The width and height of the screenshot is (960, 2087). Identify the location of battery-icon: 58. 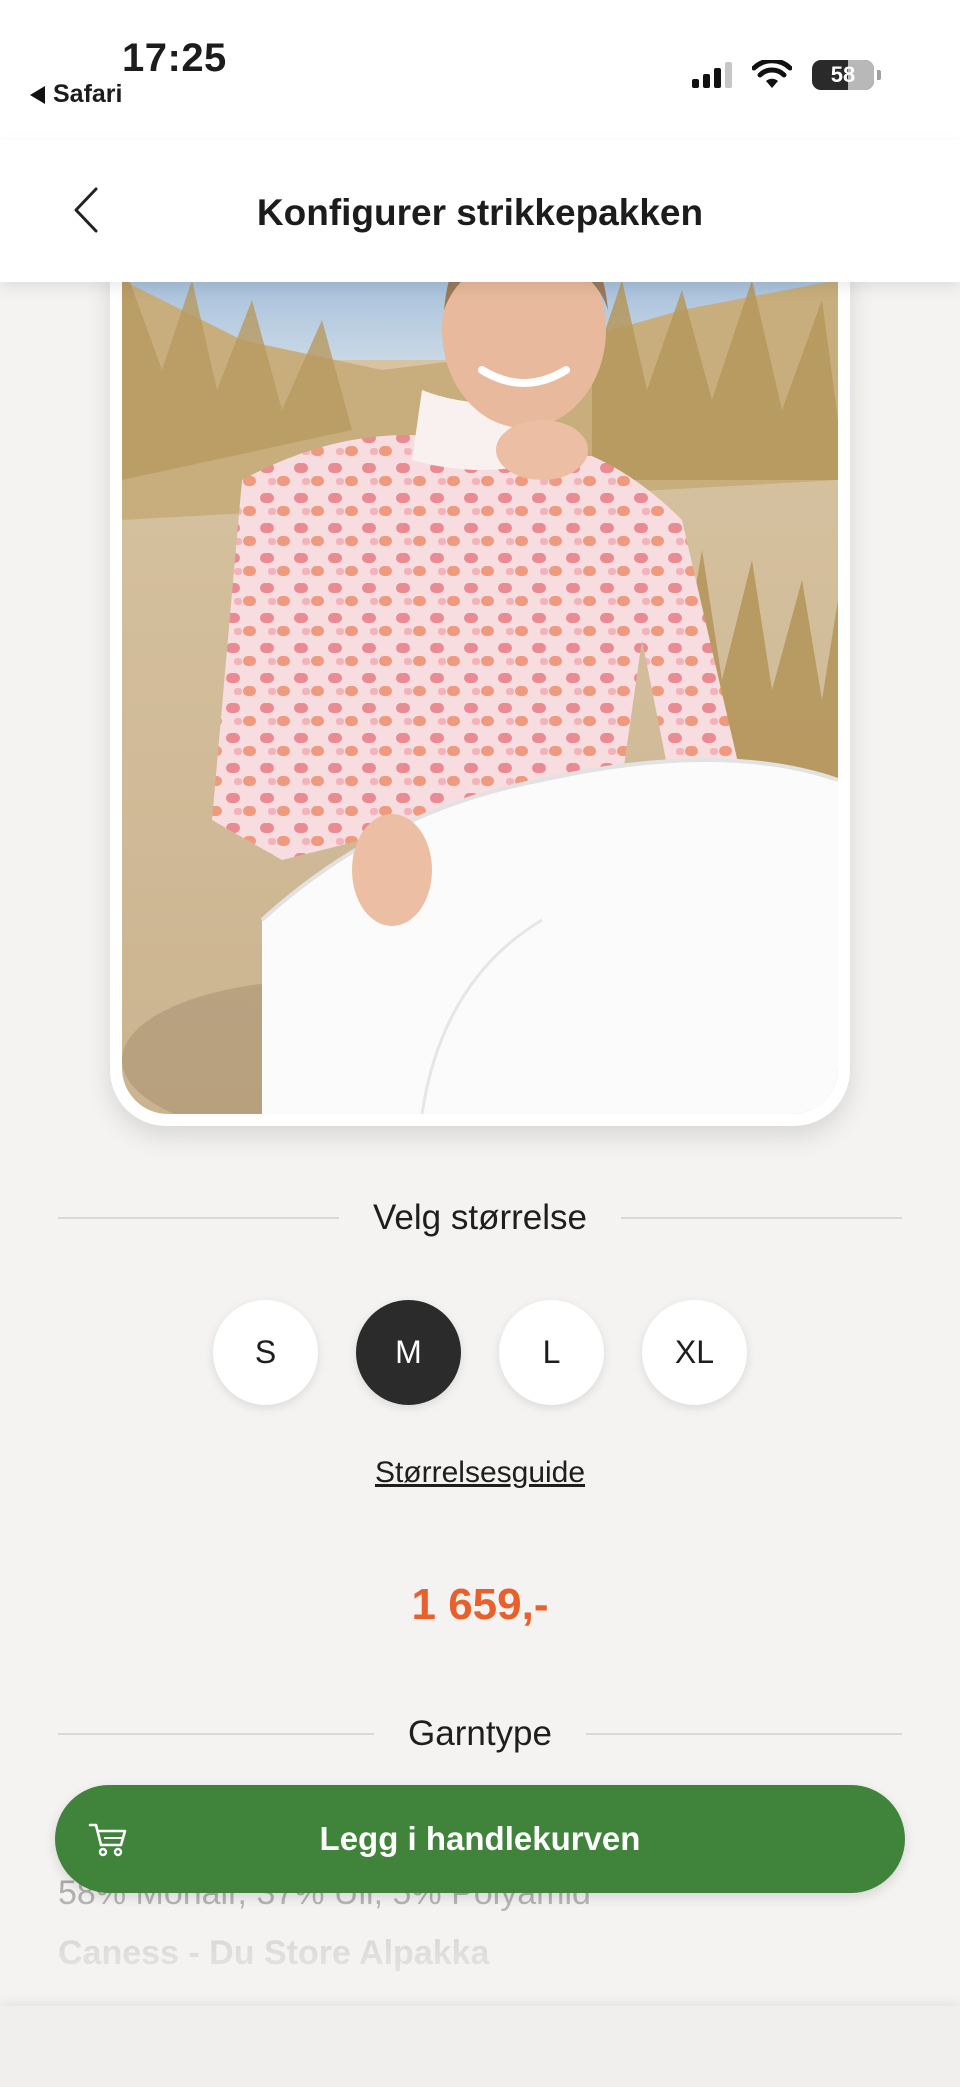
(846, 75).